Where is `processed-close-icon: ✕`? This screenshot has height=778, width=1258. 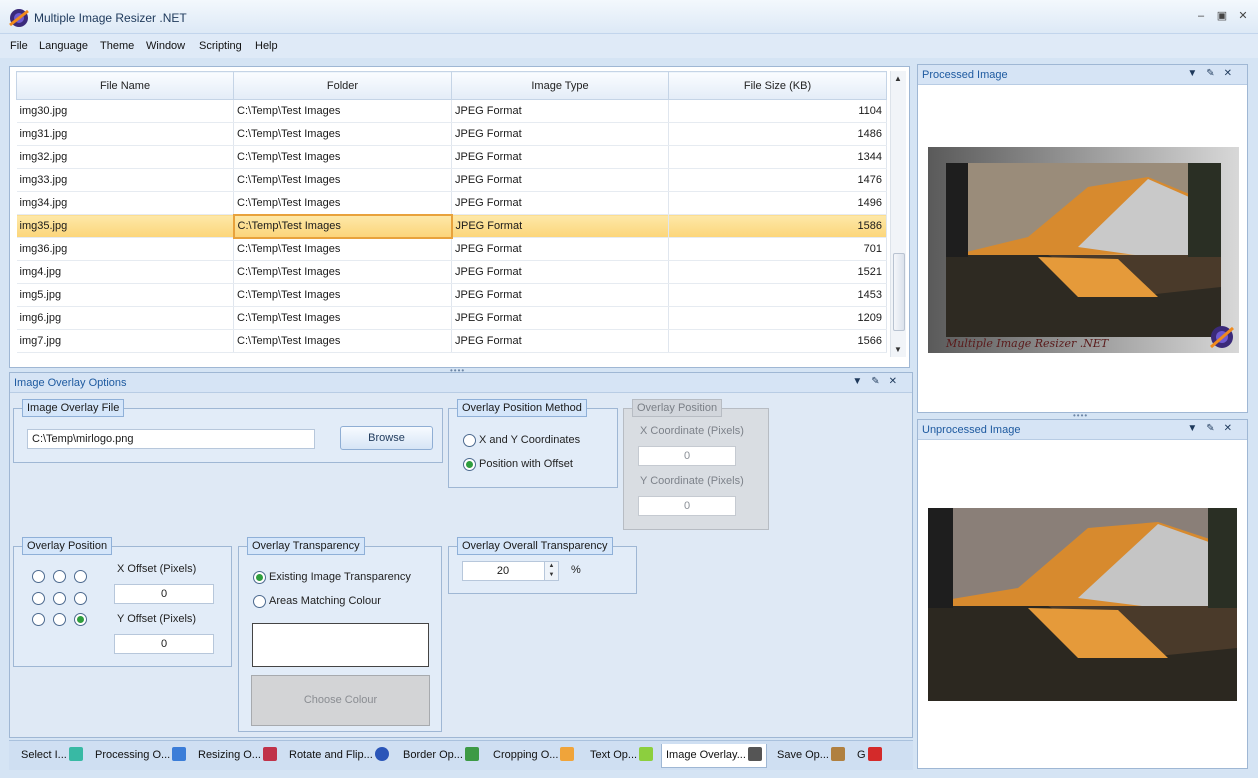
processed-close-icon: ✕ is located at coordinates (1232, 73).